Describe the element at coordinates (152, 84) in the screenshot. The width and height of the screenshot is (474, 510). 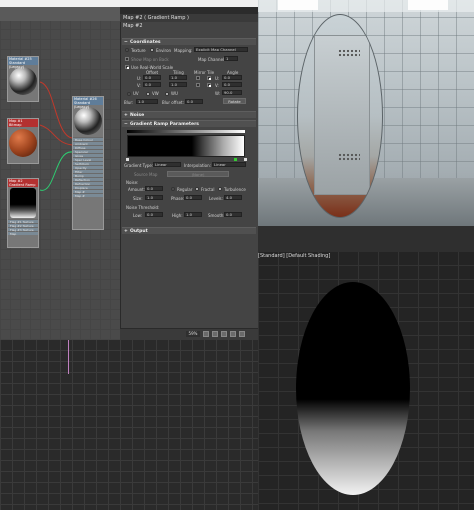
I see `v-offset-field: 0.0` at that location.